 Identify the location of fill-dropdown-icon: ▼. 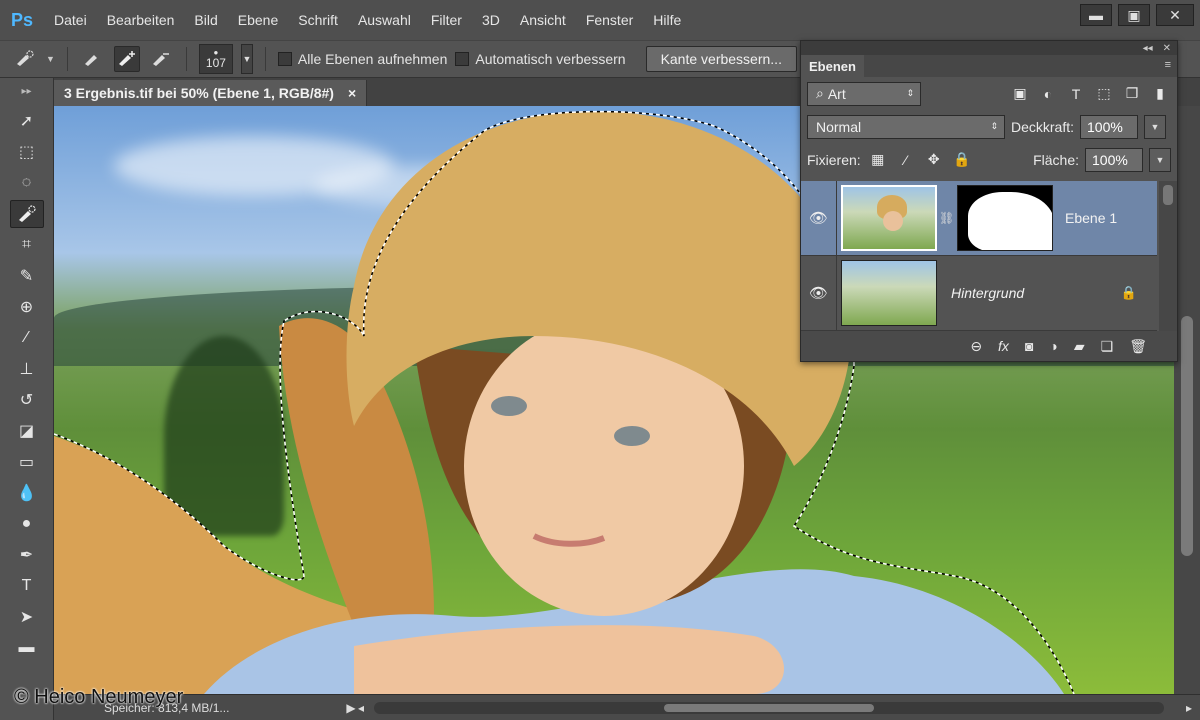
(1160, 159).